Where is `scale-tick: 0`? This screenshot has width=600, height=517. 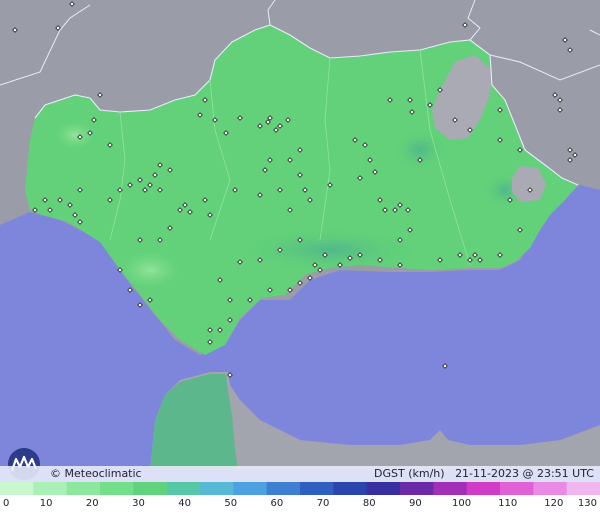 scale-tick: 0 is located at coordinates (6, 503).